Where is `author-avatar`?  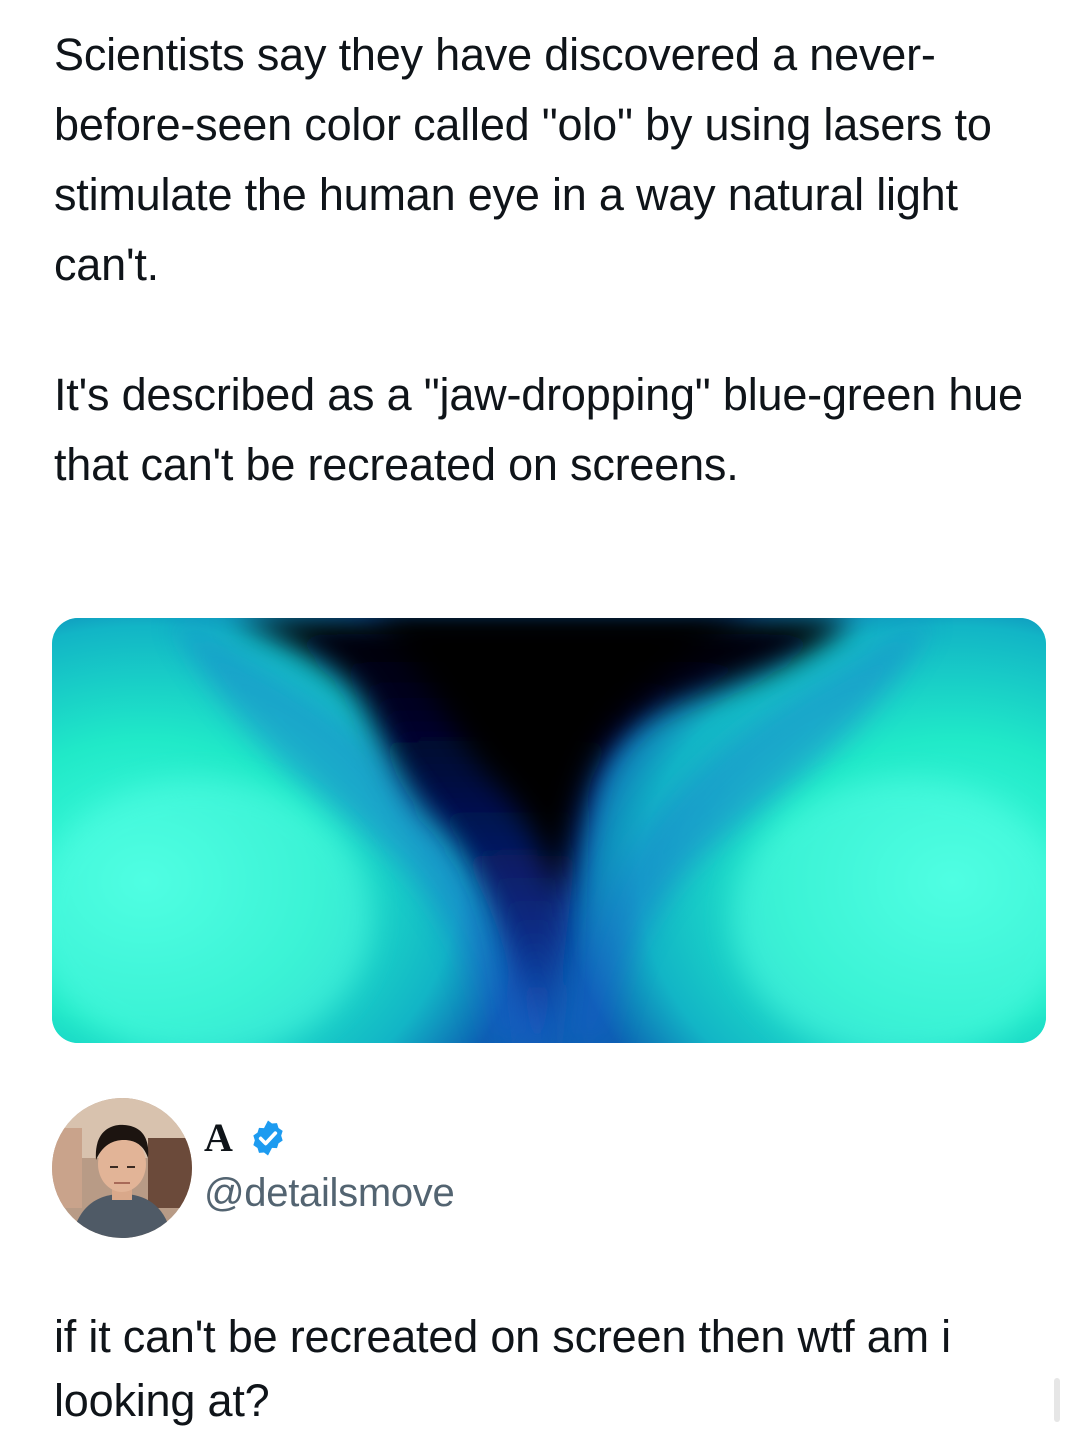 author-avatar is located at coordinates (122, 1168).